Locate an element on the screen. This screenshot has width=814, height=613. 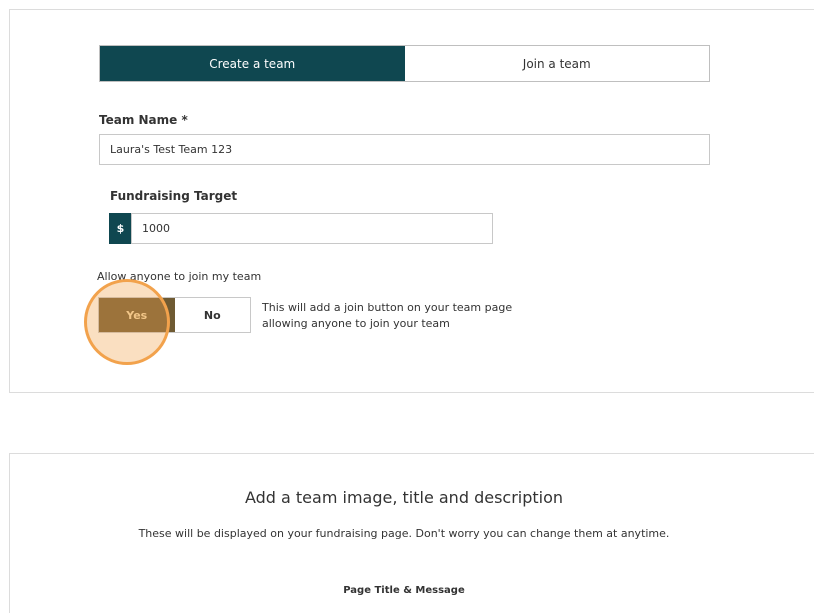
yes-button-label: Yes is located at coordinates (137, 315).